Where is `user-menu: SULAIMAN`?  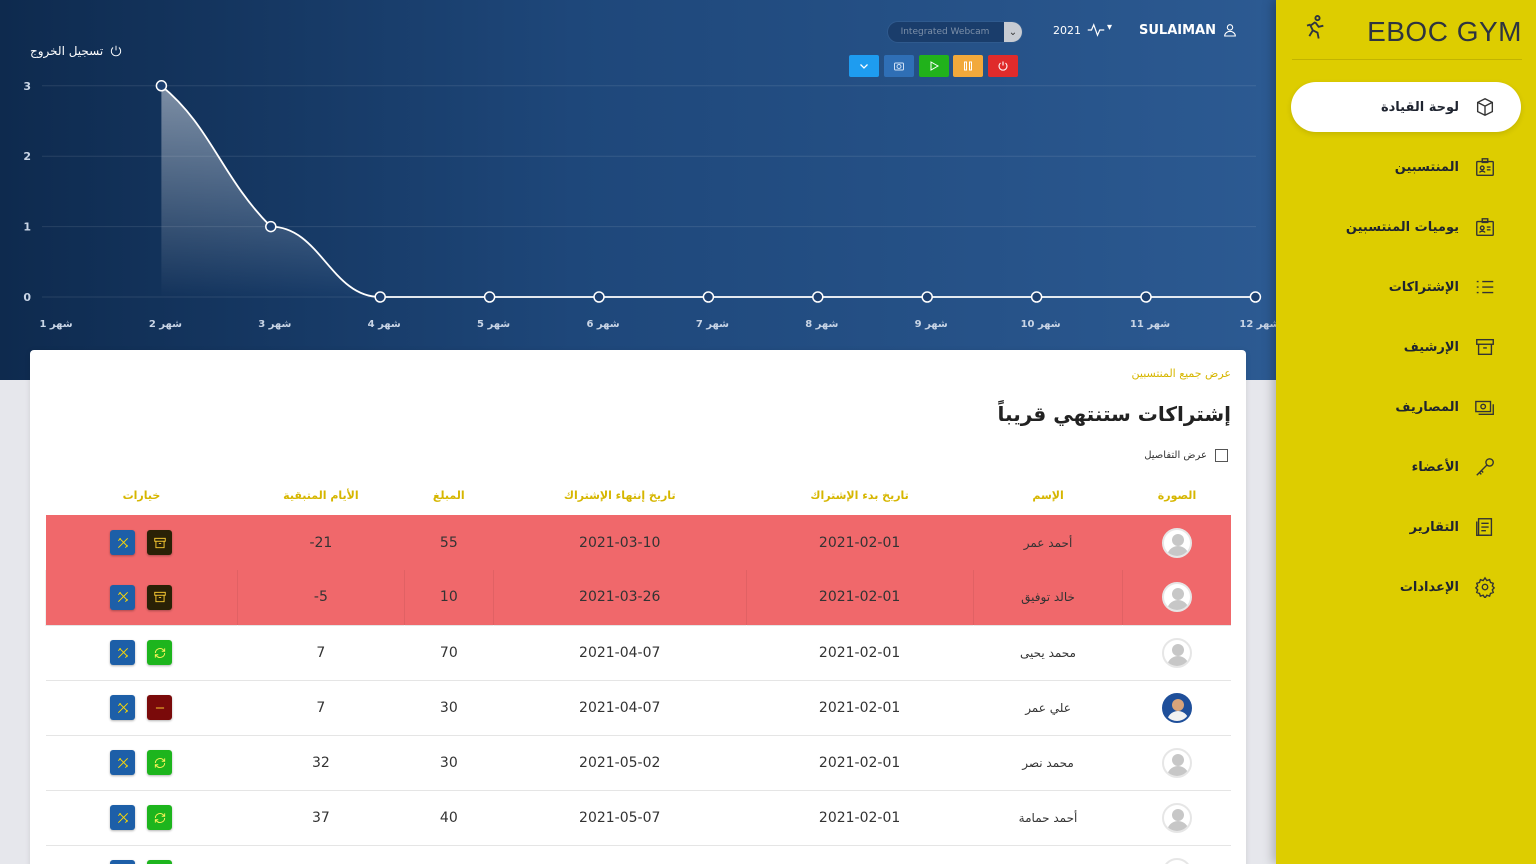
user-menu: SULAIMAN is located at coordinates (1188, 30).